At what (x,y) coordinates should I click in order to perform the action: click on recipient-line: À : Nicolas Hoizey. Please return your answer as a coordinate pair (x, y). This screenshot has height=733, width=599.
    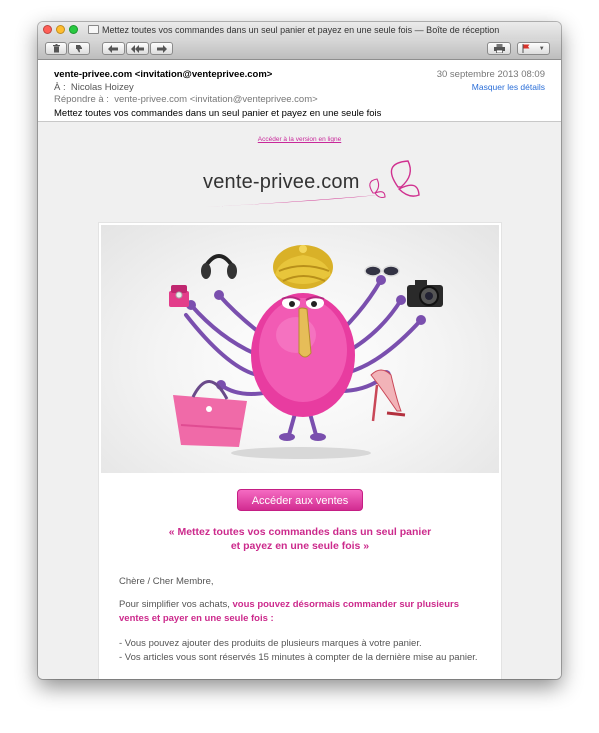
    Looking at the image, I should click on (94, 87).